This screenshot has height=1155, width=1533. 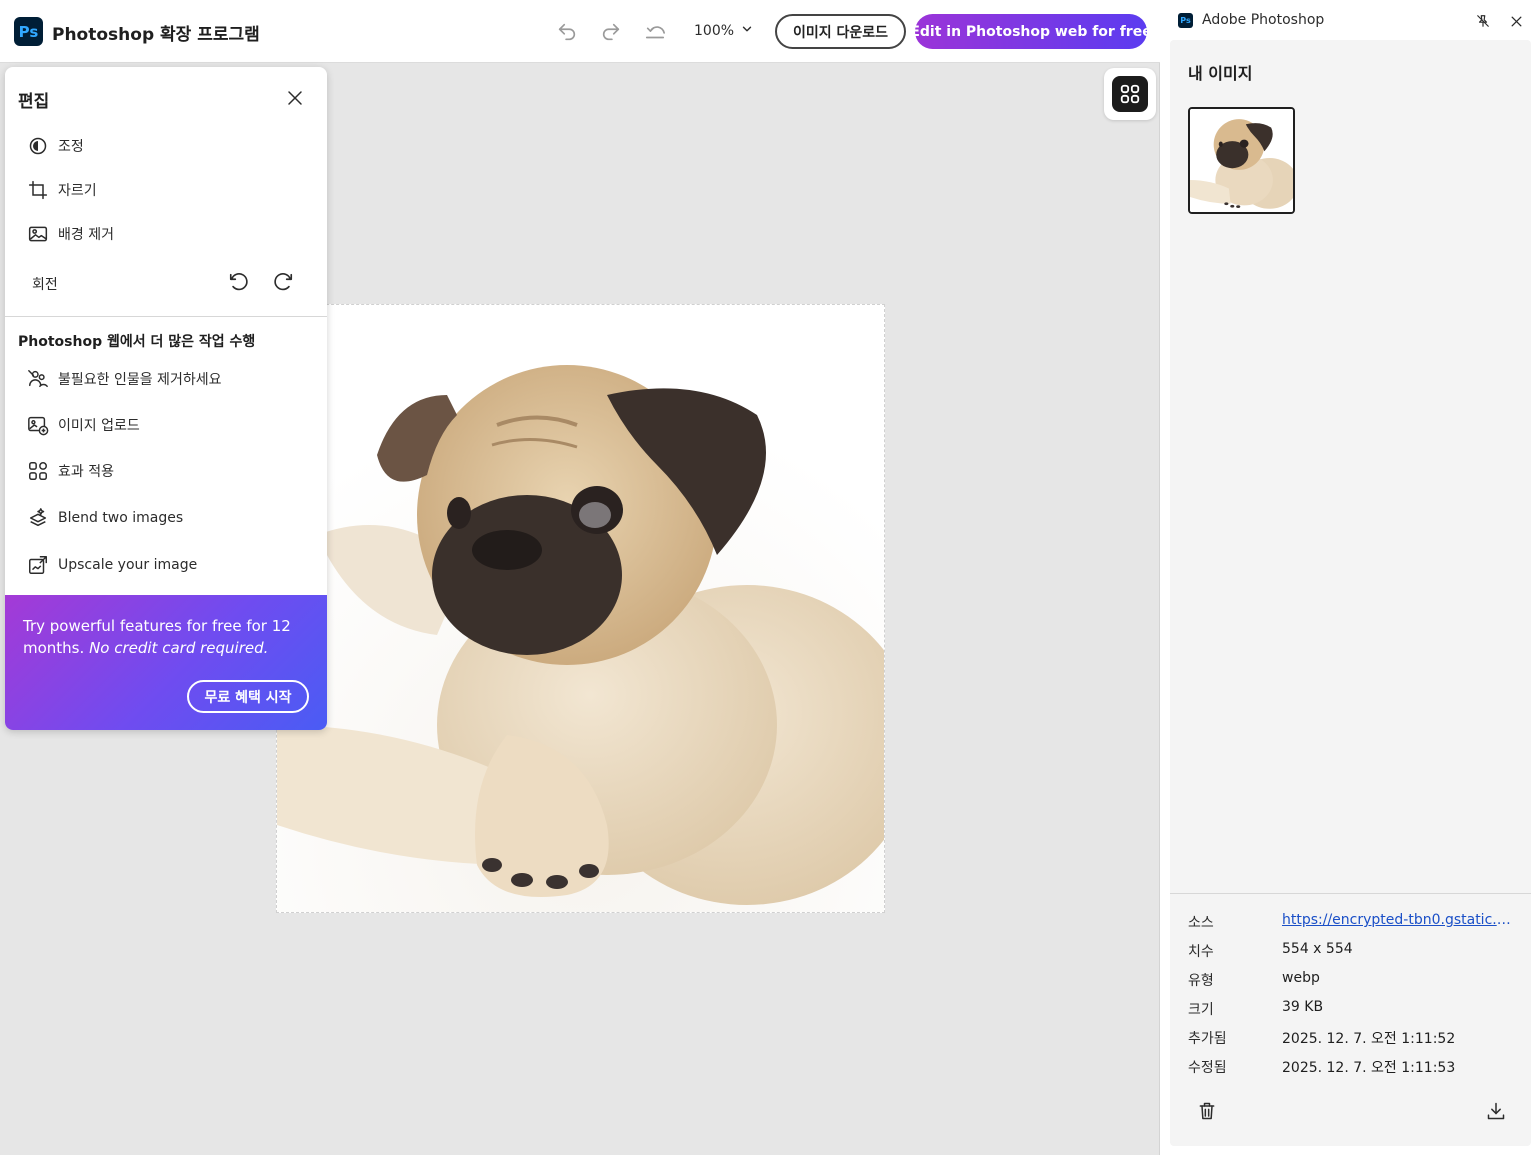 I want to click on rotate-label: 회전, so click(x=45, y=285).